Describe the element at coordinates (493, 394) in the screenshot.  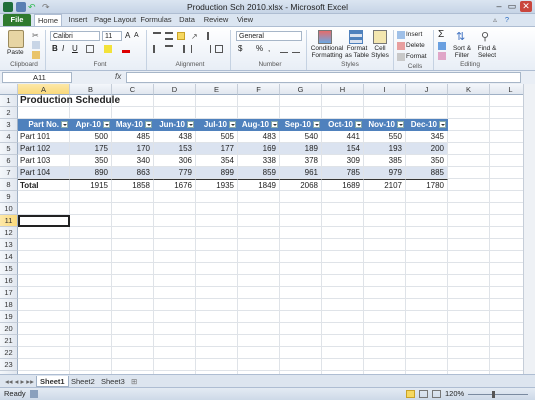
I see `zoom-slider-thumb` at that location.